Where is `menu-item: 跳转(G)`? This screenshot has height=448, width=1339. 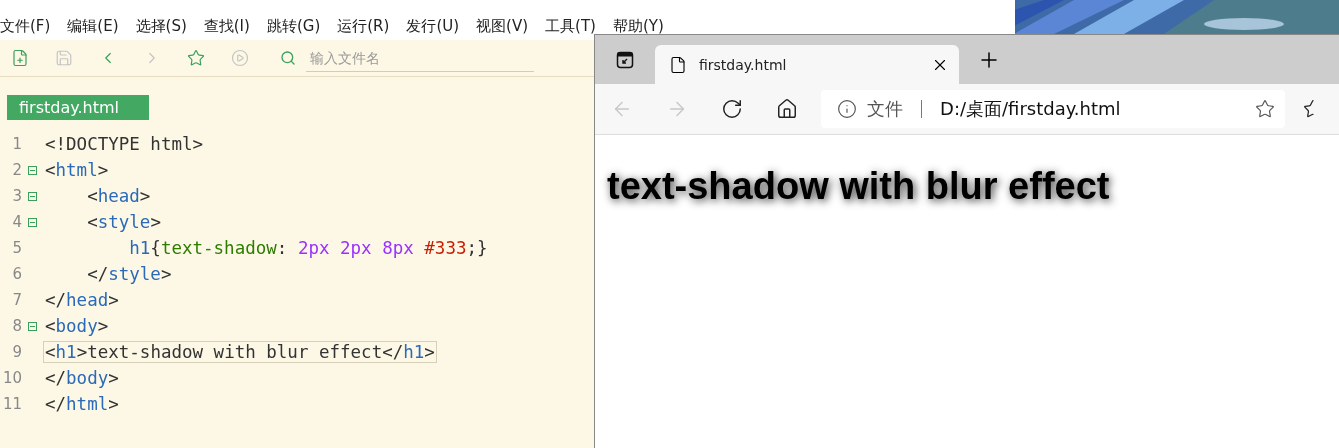
menu-item: 跳转(G) is located at coordinates (293, 26).